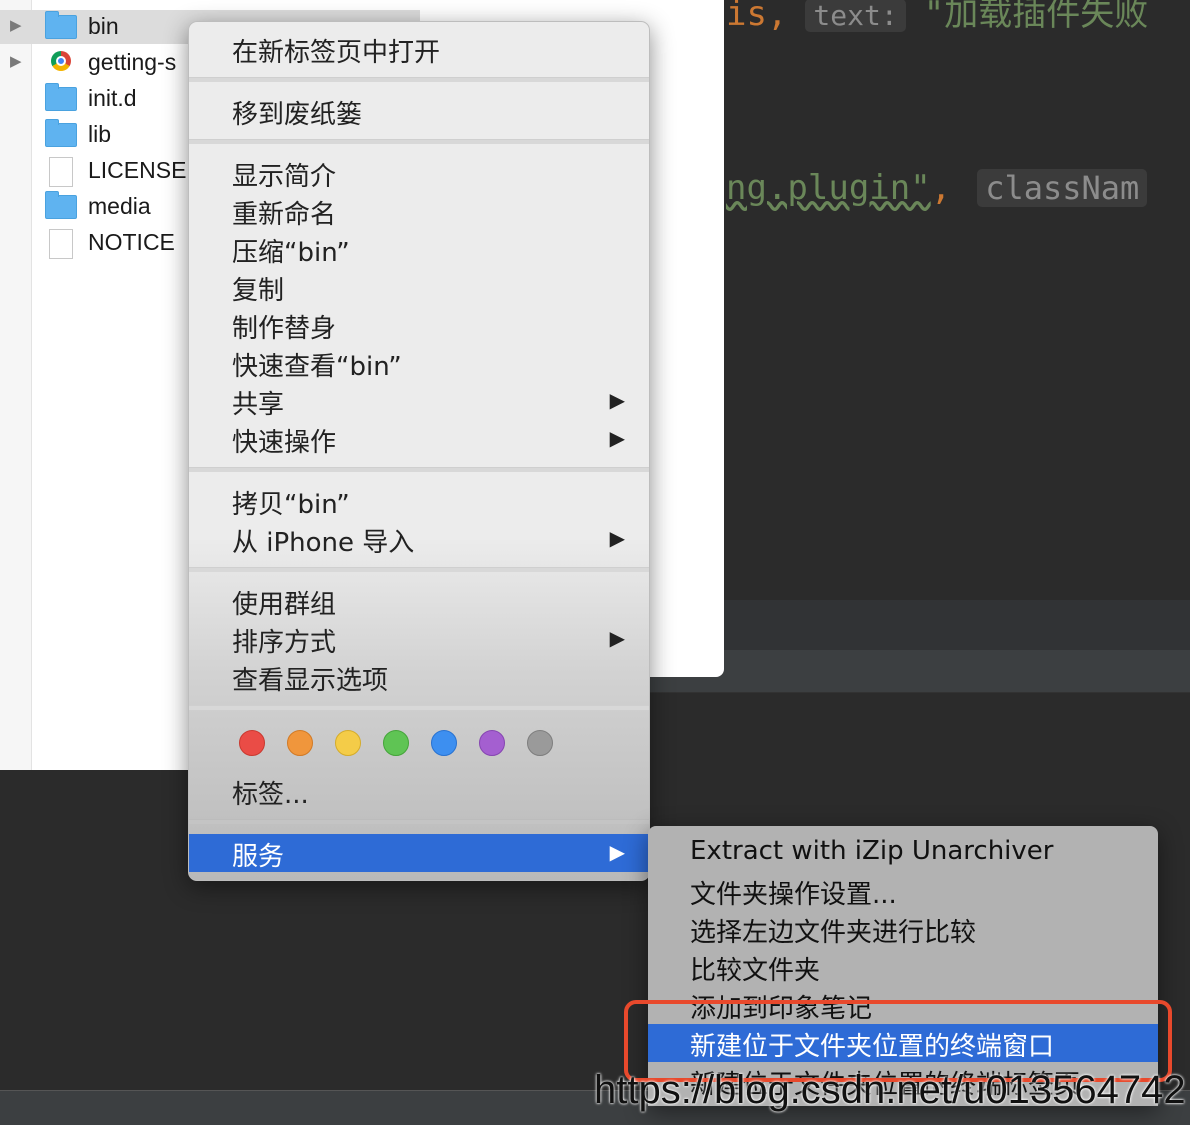  Describe the element at coordinates (419, 677) in the screenshot. I see `menu-item-view-options: 查看显示选项` at that location.